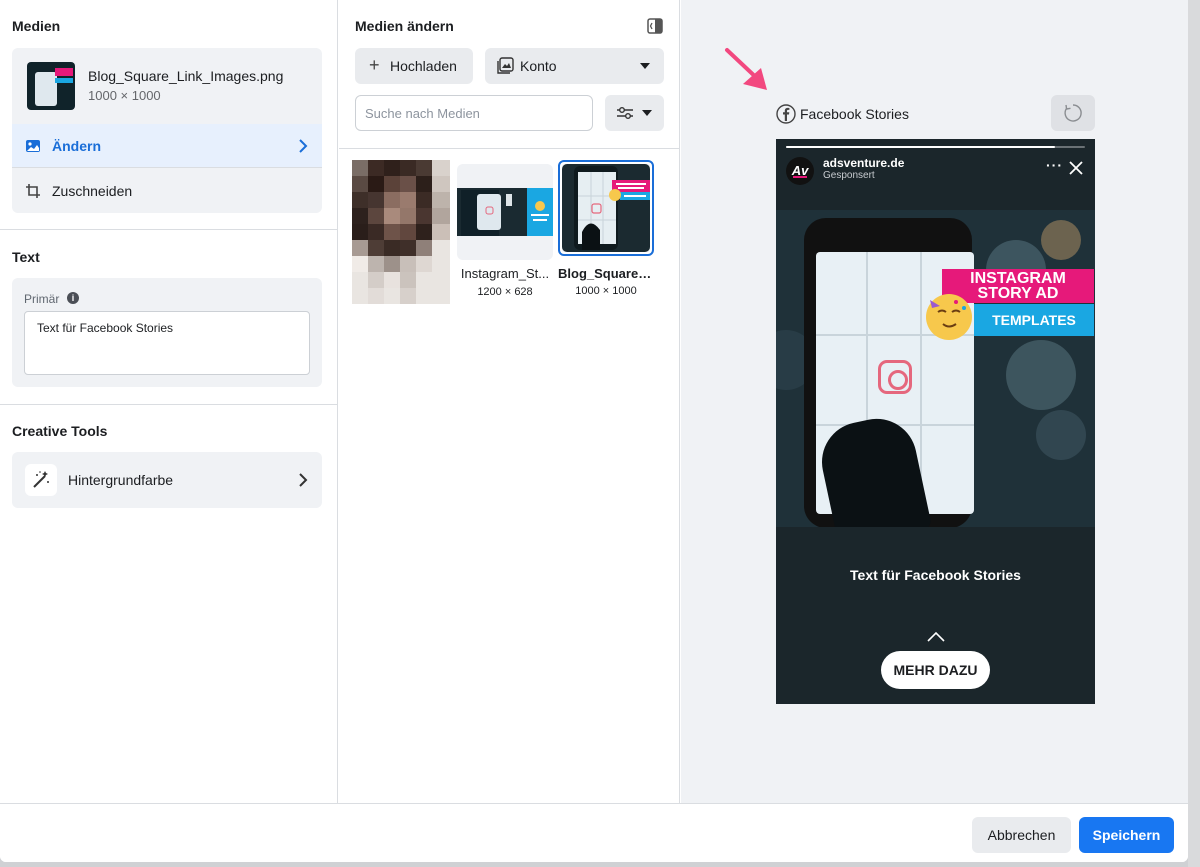 This screenshot has height=867, width=1200. I want to click on avatar: Av, so click(800, 171).